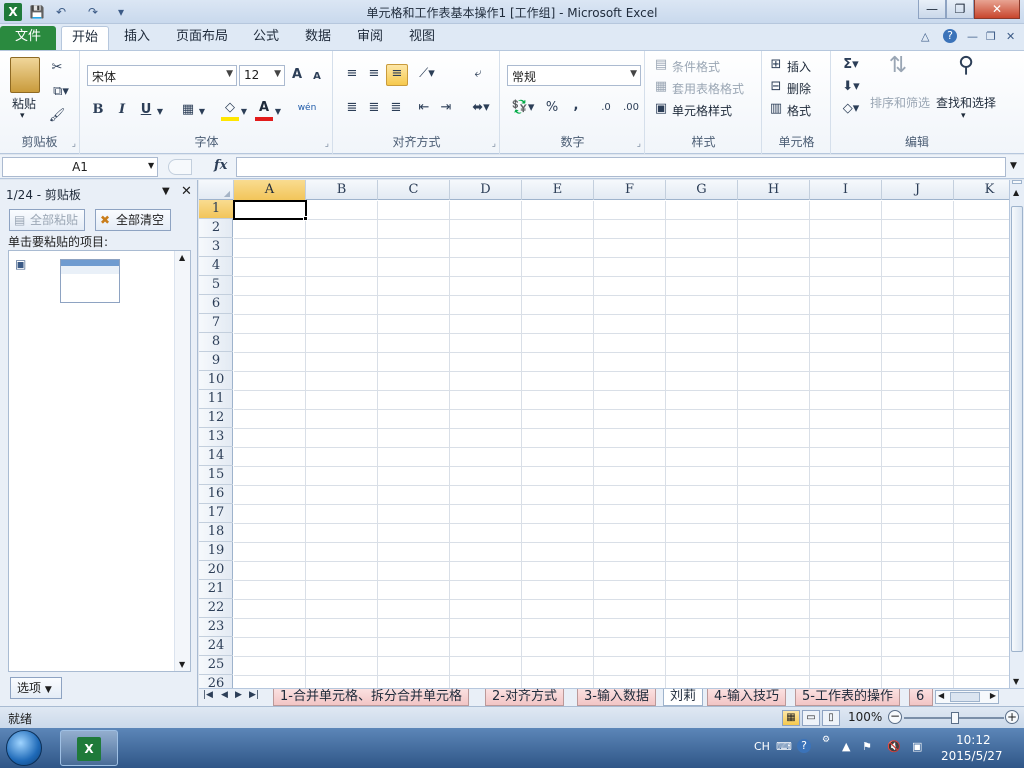  What do you see at coordinates (216, 551) in the screenshot?
I see `row-header: 19` at bounding box center [216, 551].